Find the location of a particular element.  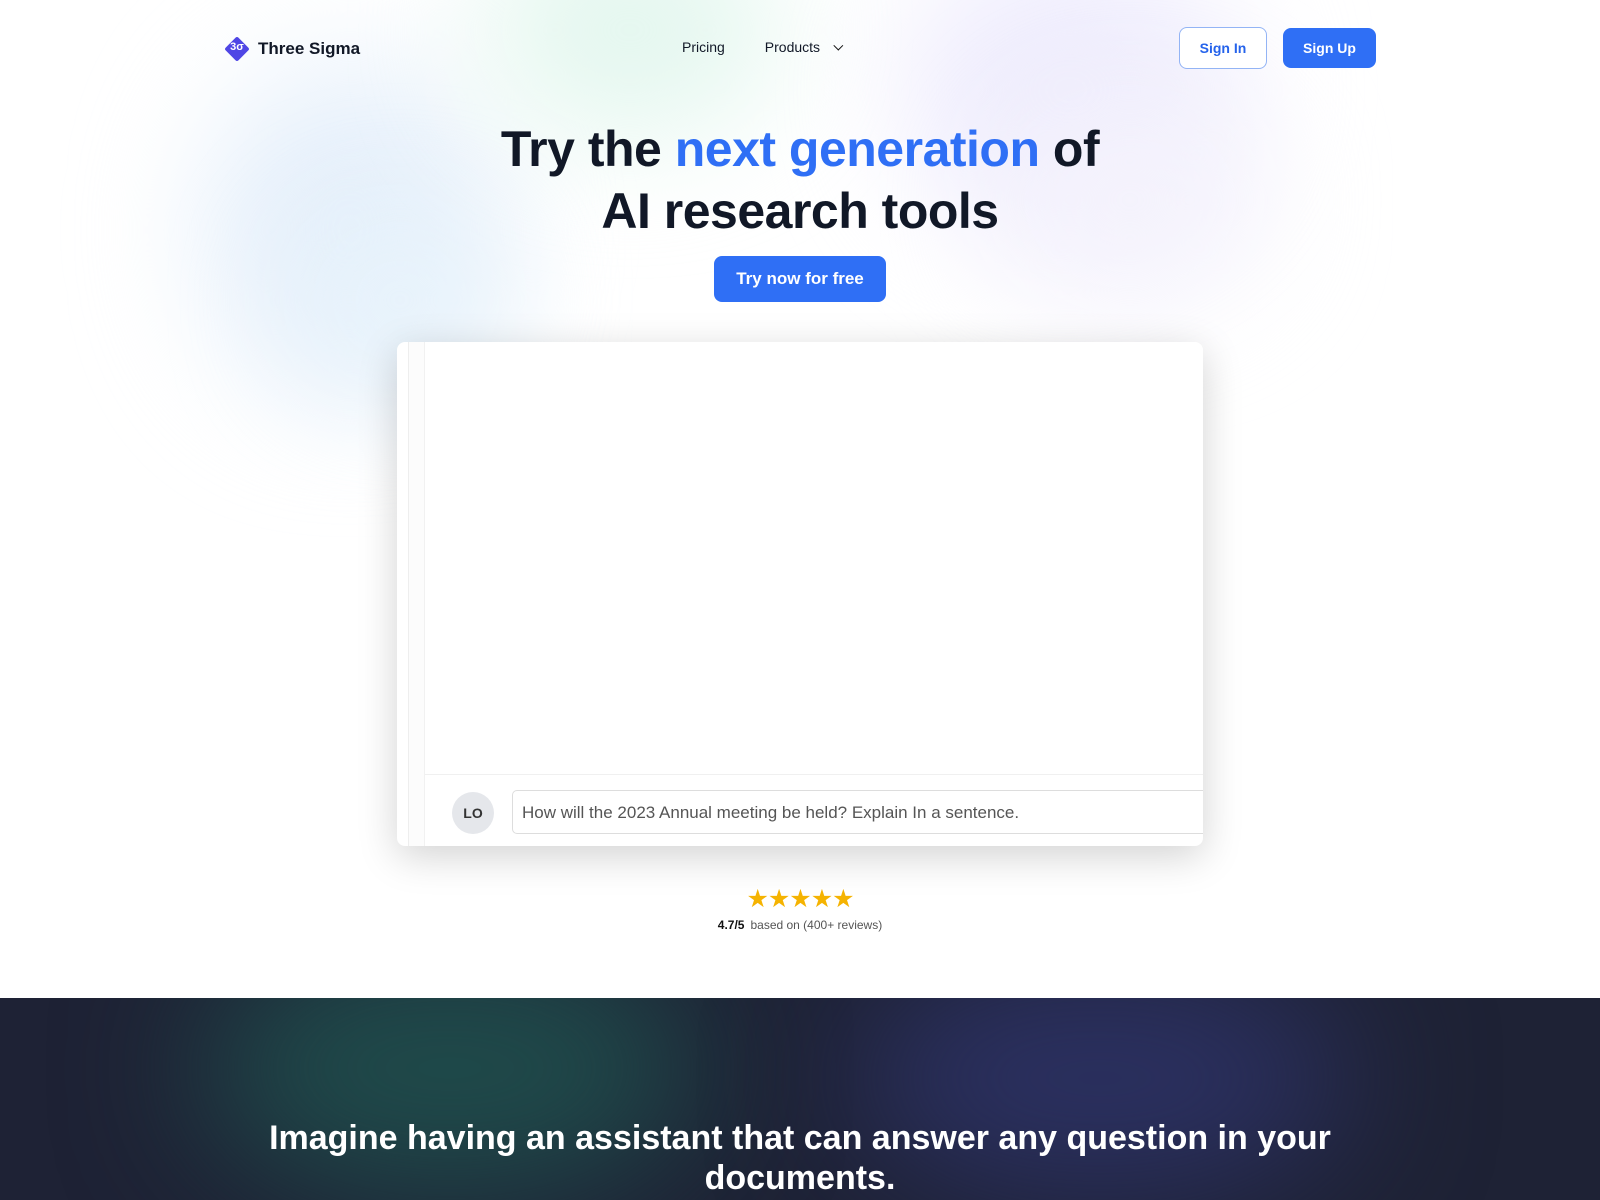

sign-up-button: Sign Up is located at coordinates (1329, 48).